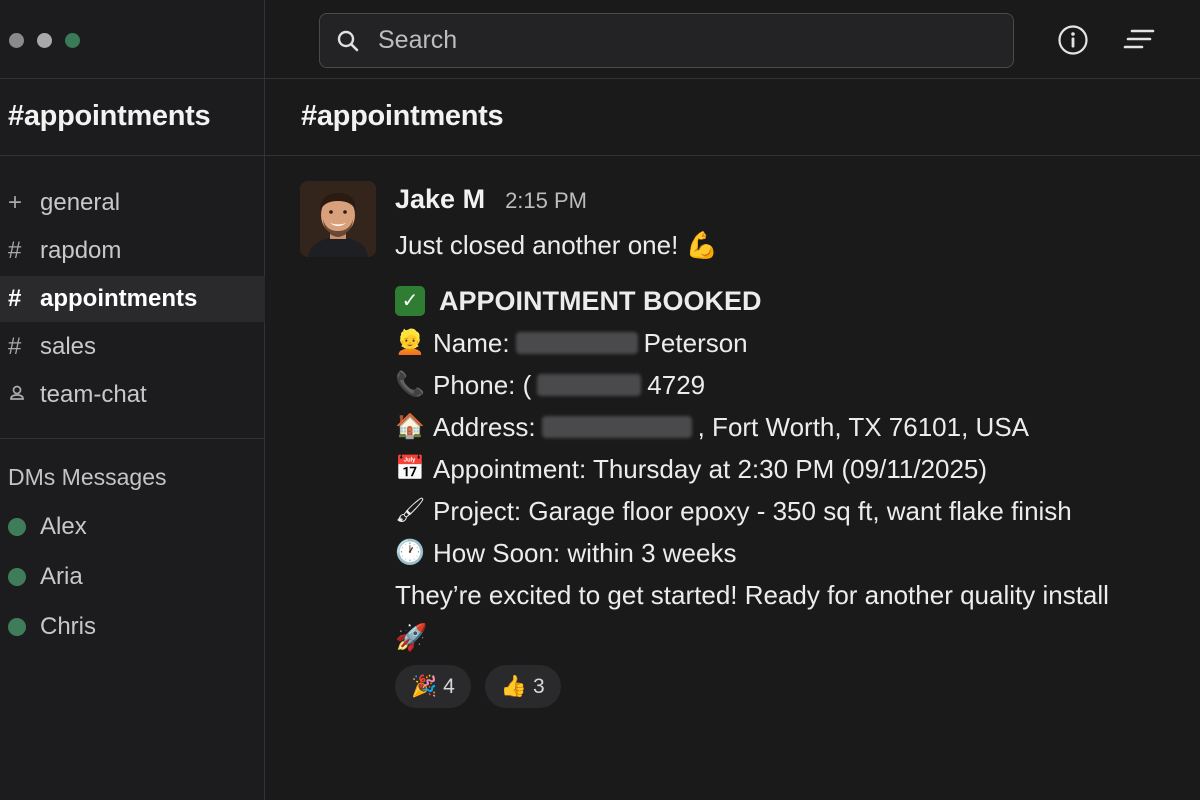 This screenshot has width=1200, height=800. Describe the element at coordinates (539, 686) in the screenshot. I see `reaction-count: 3` at that location.